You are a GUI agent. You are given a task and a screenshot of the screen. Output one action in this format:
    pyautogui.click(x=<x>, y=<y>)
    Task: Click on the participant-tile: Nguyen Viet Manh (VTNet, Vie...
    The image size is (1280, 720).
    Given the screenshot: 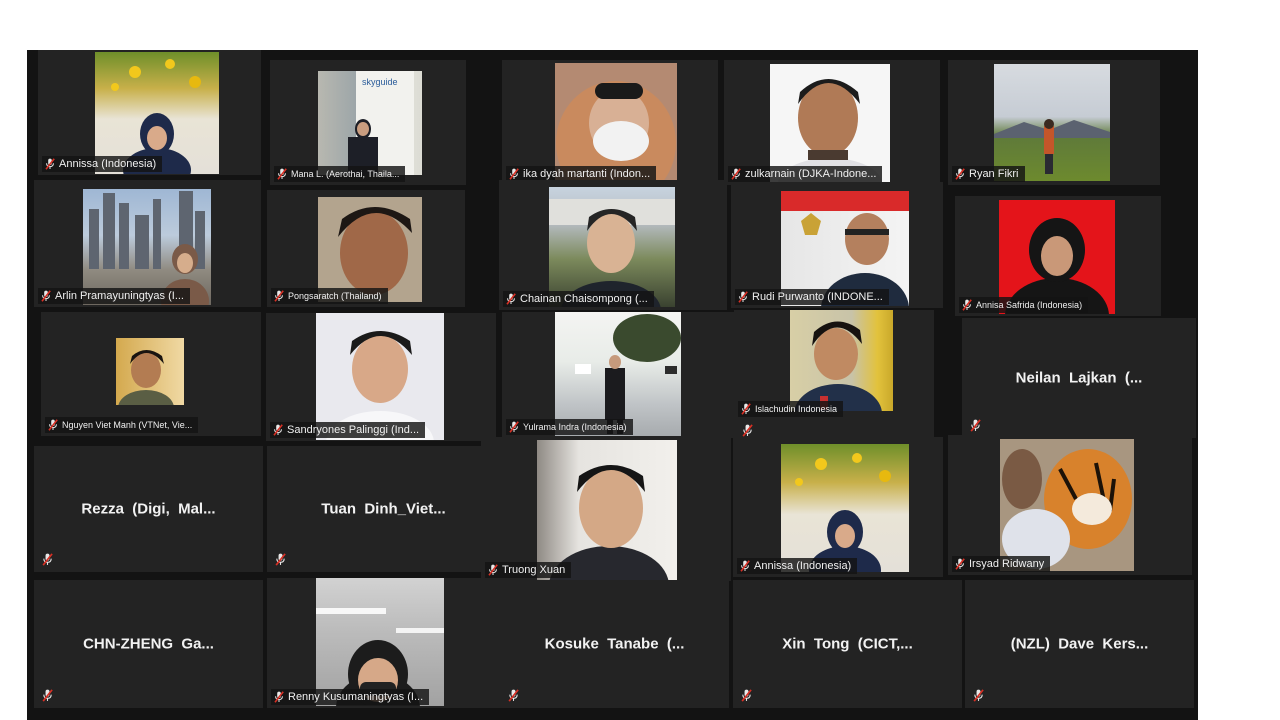 What is the action you would take?
    pyautogui.click(x=151, y=374)
    